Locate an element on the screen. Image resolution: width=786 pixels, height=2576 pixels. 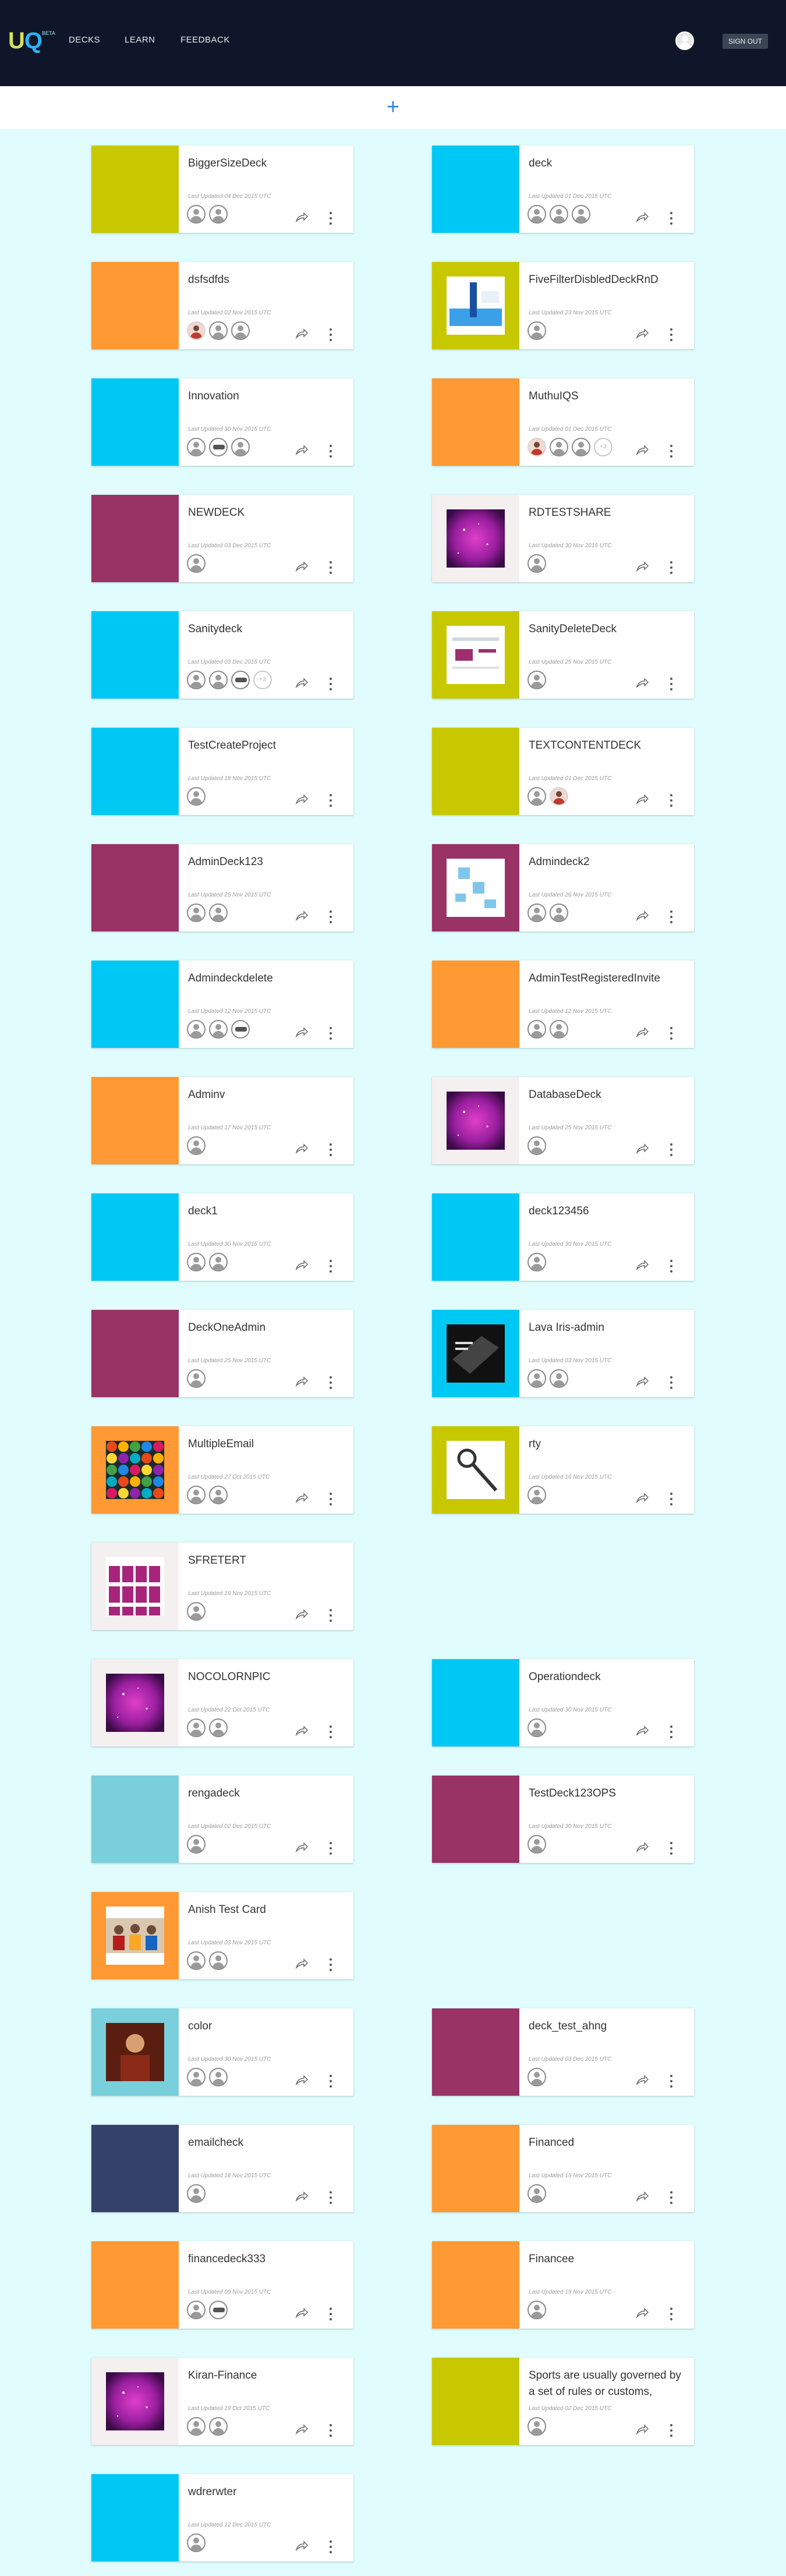
deck-title: SanityDeleteDeck is located at coordinates (607, 629).